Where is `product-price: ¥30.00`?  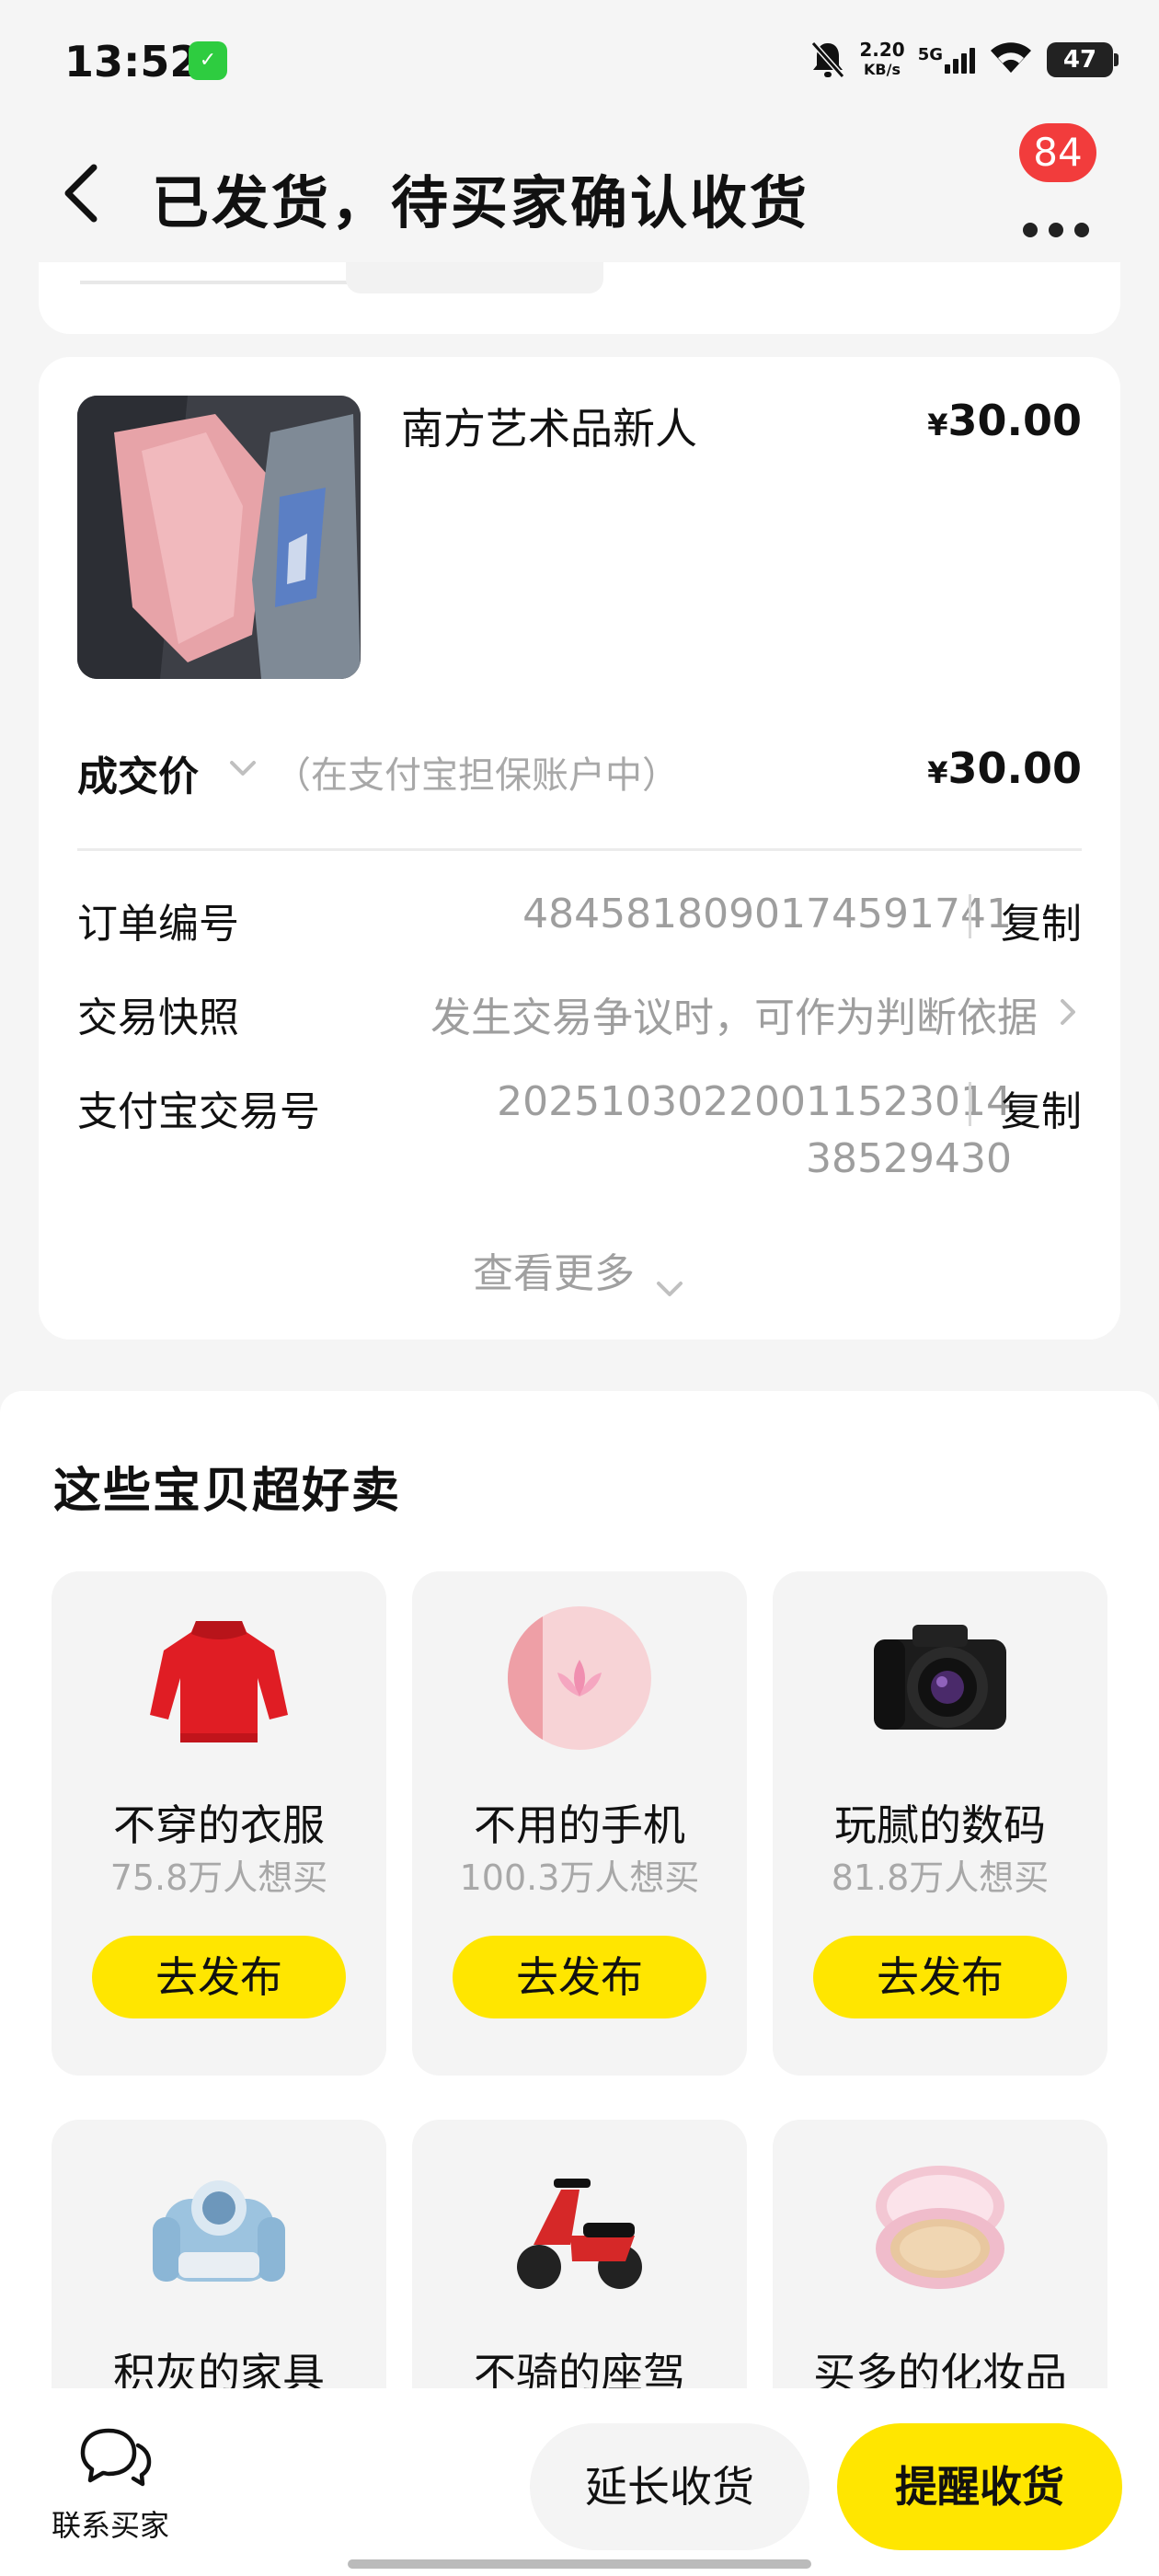 product-price: ¥30.00 is located at coordinates (1004, 420).